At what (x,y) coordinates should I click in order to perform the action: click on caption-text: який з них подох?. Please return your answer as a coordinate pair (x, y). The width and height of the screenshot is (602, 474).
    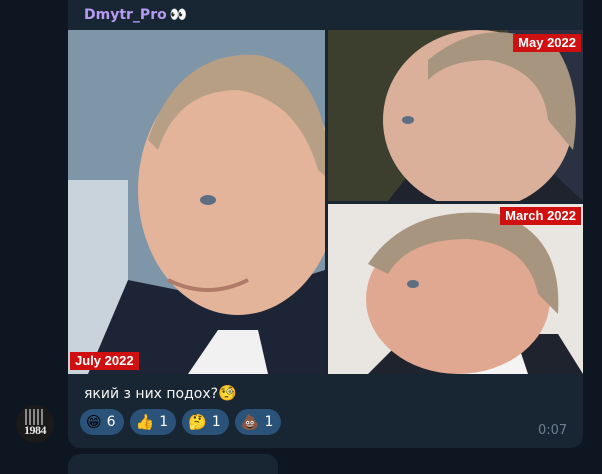
    Looking at the image, I should click on (151, 394).